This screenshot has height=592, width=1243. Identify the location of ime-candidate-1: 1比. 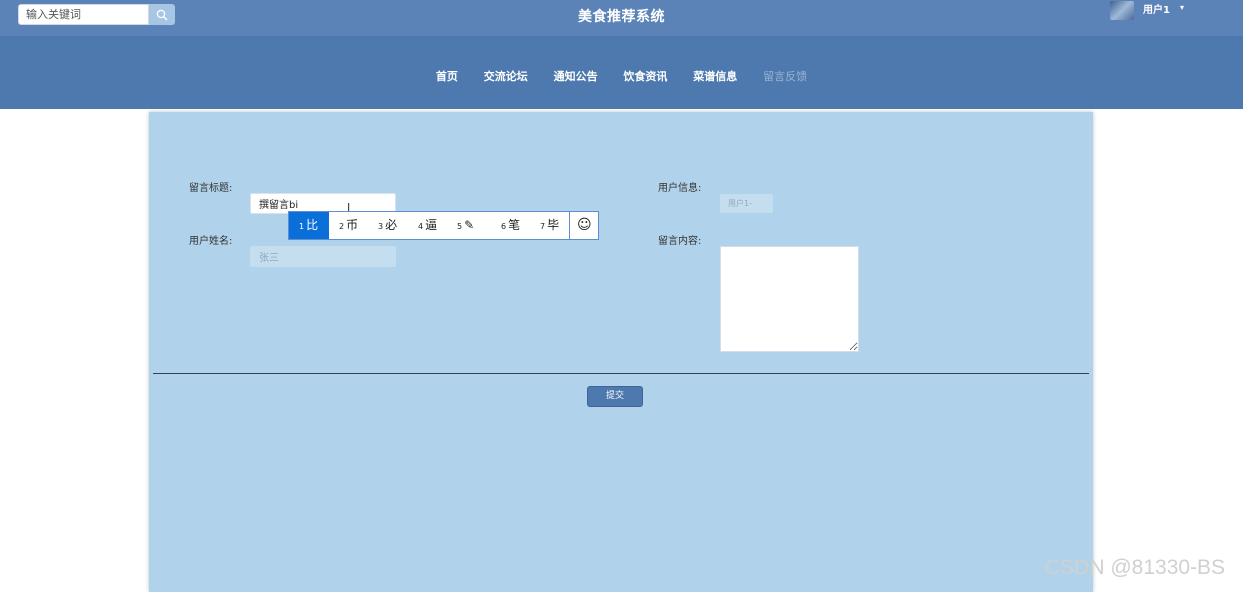
(309, 225).